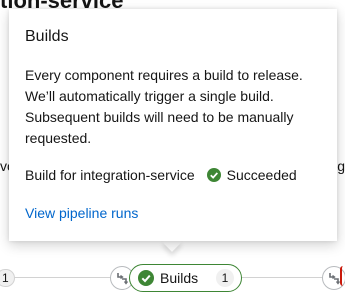 This screenshot has height=308, width=345. I want to click on build-status-row: Build for integration-service Succeeded, so click(173, 175).